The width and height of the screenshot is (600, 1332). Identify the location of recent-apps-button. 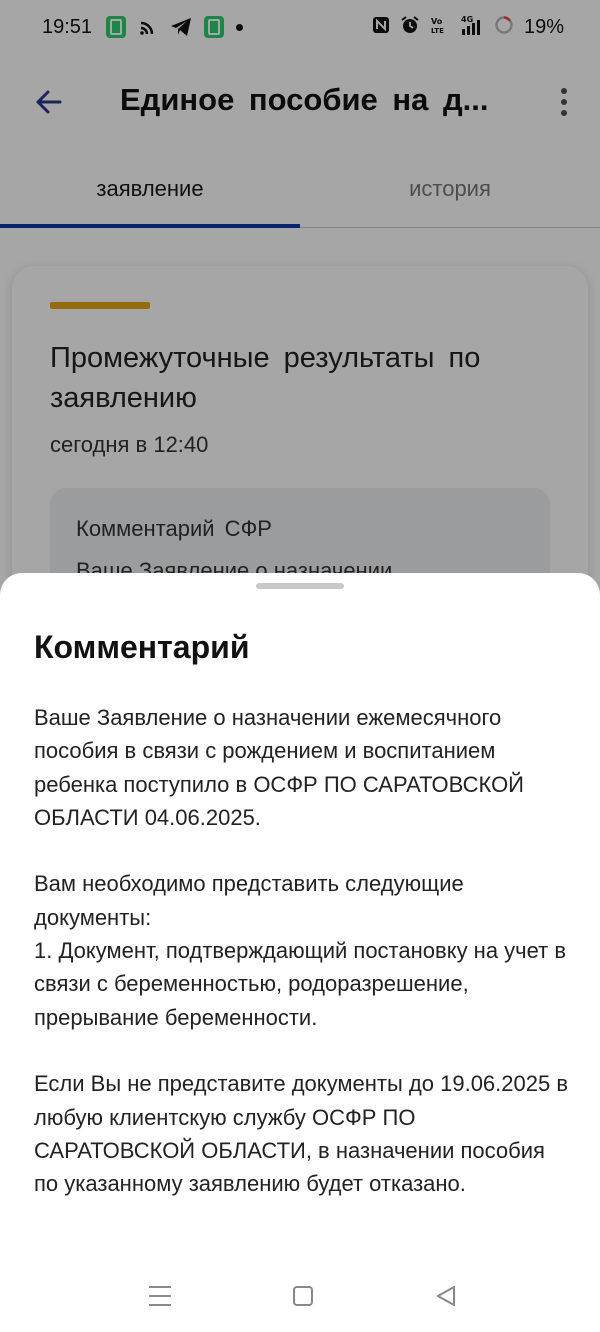
(160, 1296).